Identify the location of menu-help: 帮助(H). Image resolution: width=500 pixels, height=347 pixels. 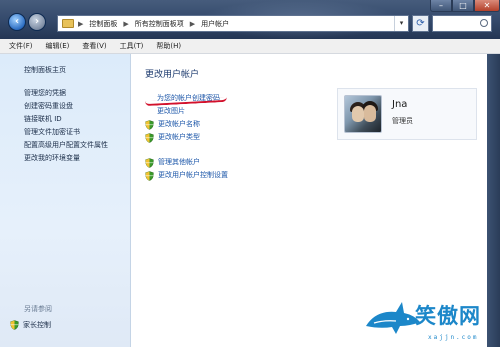
(168, 46).